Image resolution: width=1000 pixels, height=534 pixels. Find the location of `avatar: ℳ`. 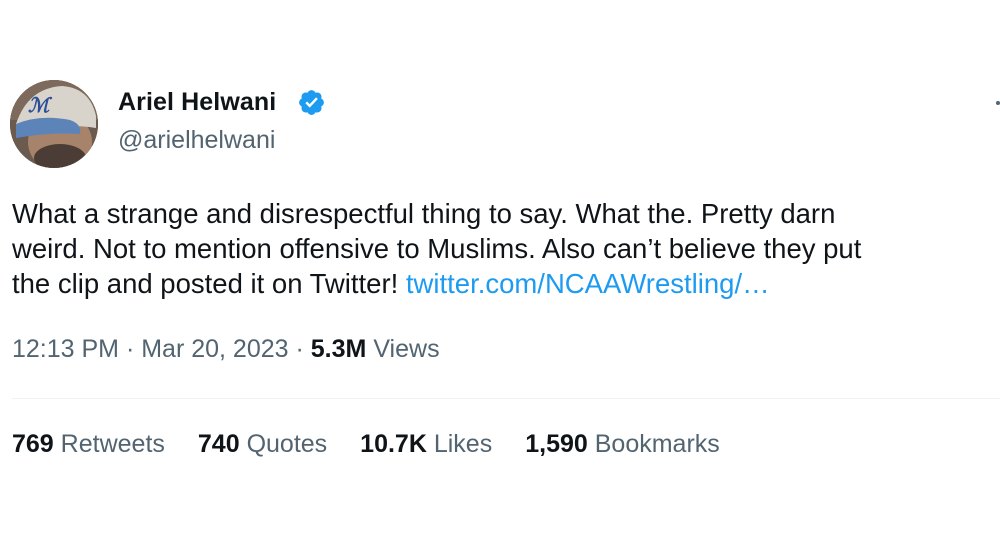

avatar: ℳ is located at coordinates (54, 124).